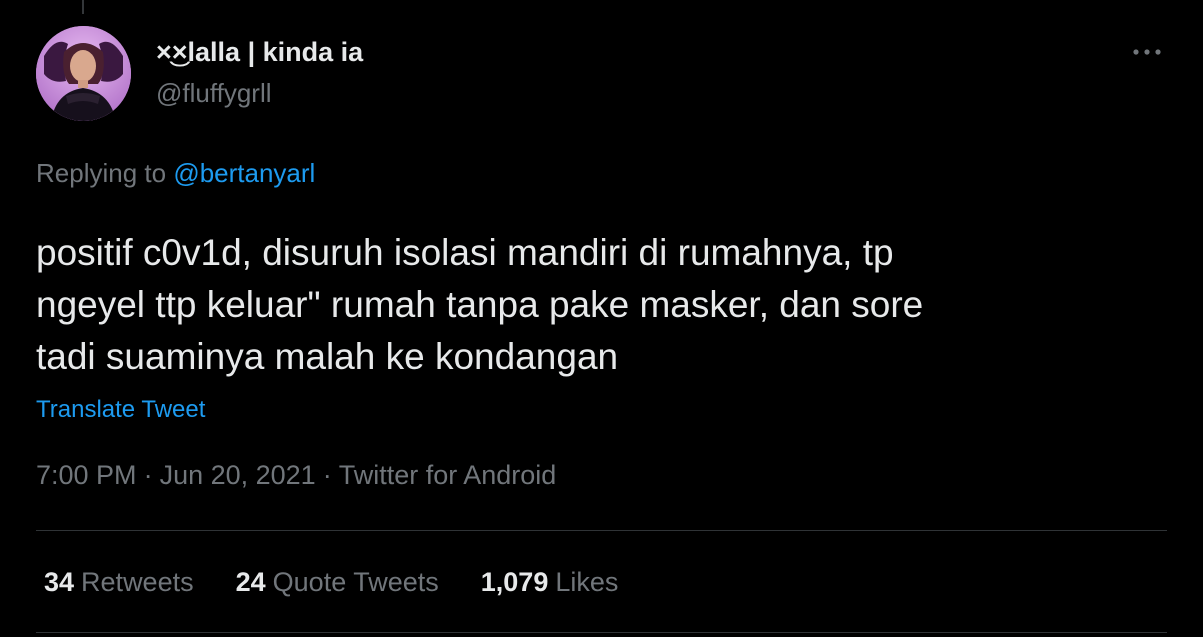 The height and width of the screenshot is (637, 1203). I want to click on quote-tweets-label: Quote Tweets, so click(355, 582).